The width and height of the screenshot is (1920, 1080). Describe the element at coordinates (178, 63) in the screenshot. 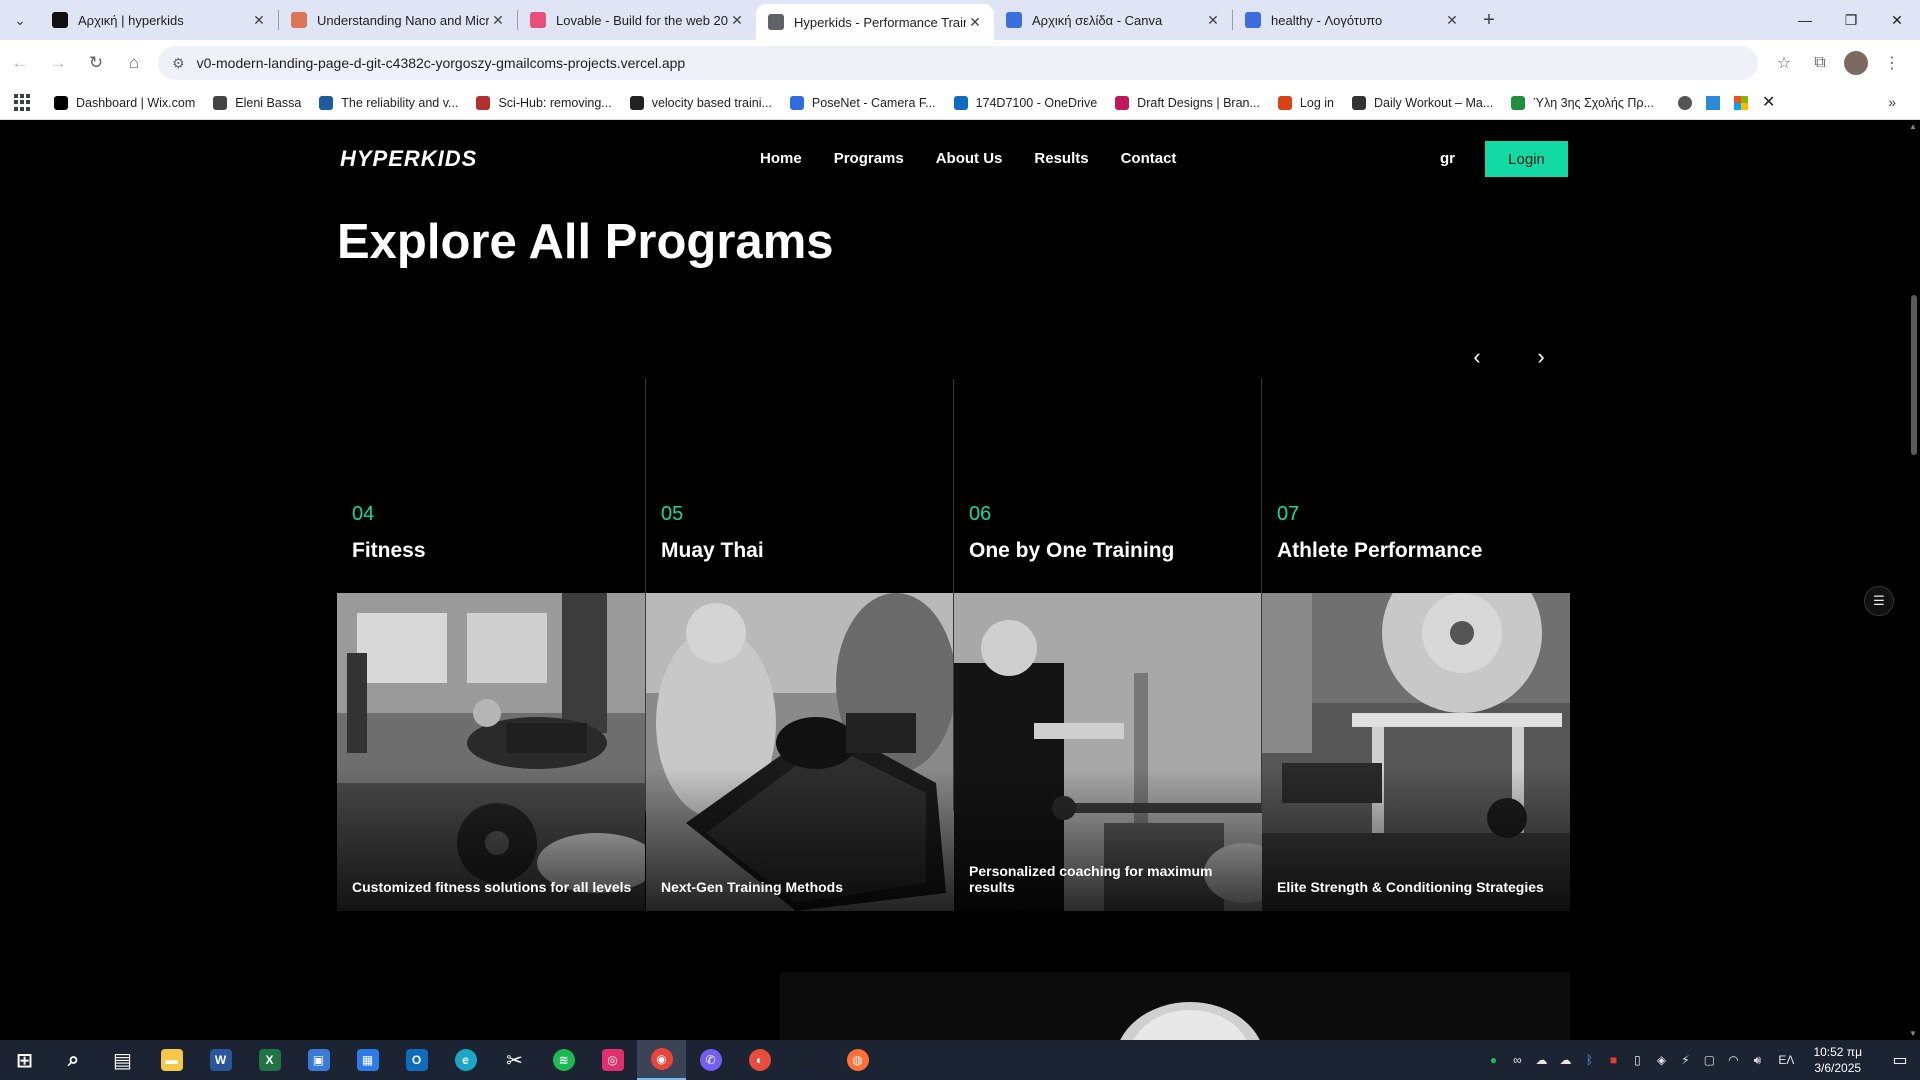

I see `site-info-icon: ⚙` at that location.